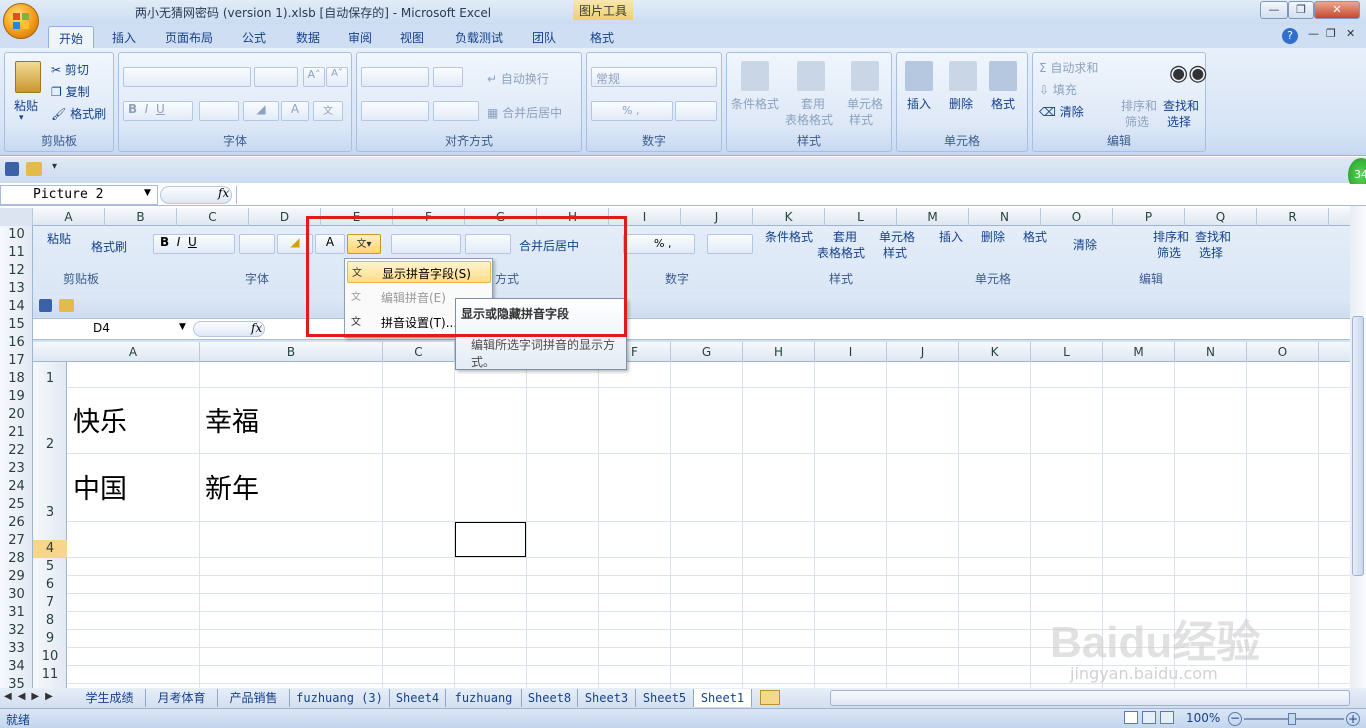 This screenshot has height=728, width=1366. What do you see at coordinates (16, 361) in the screenshot?
I see `row-header: 17` at bounding box center [16, 361].